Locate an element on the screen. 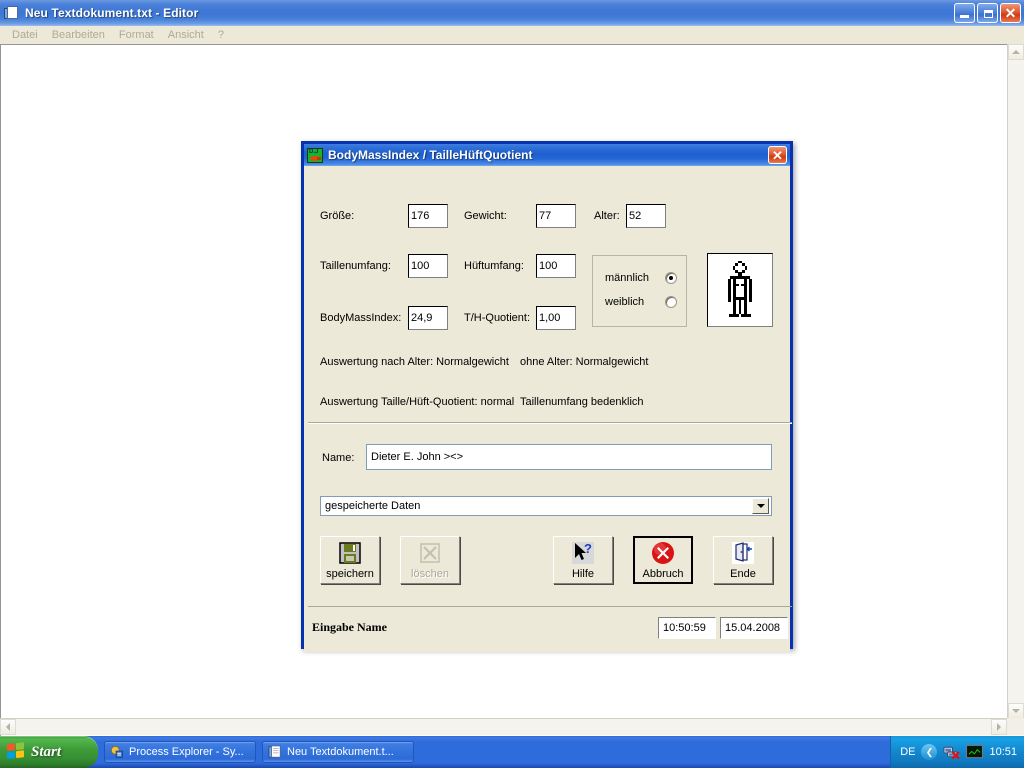 The height and width of the screenshot is (768, 1024). status-time: 10:50:59 is located at coordinates (687, 627).